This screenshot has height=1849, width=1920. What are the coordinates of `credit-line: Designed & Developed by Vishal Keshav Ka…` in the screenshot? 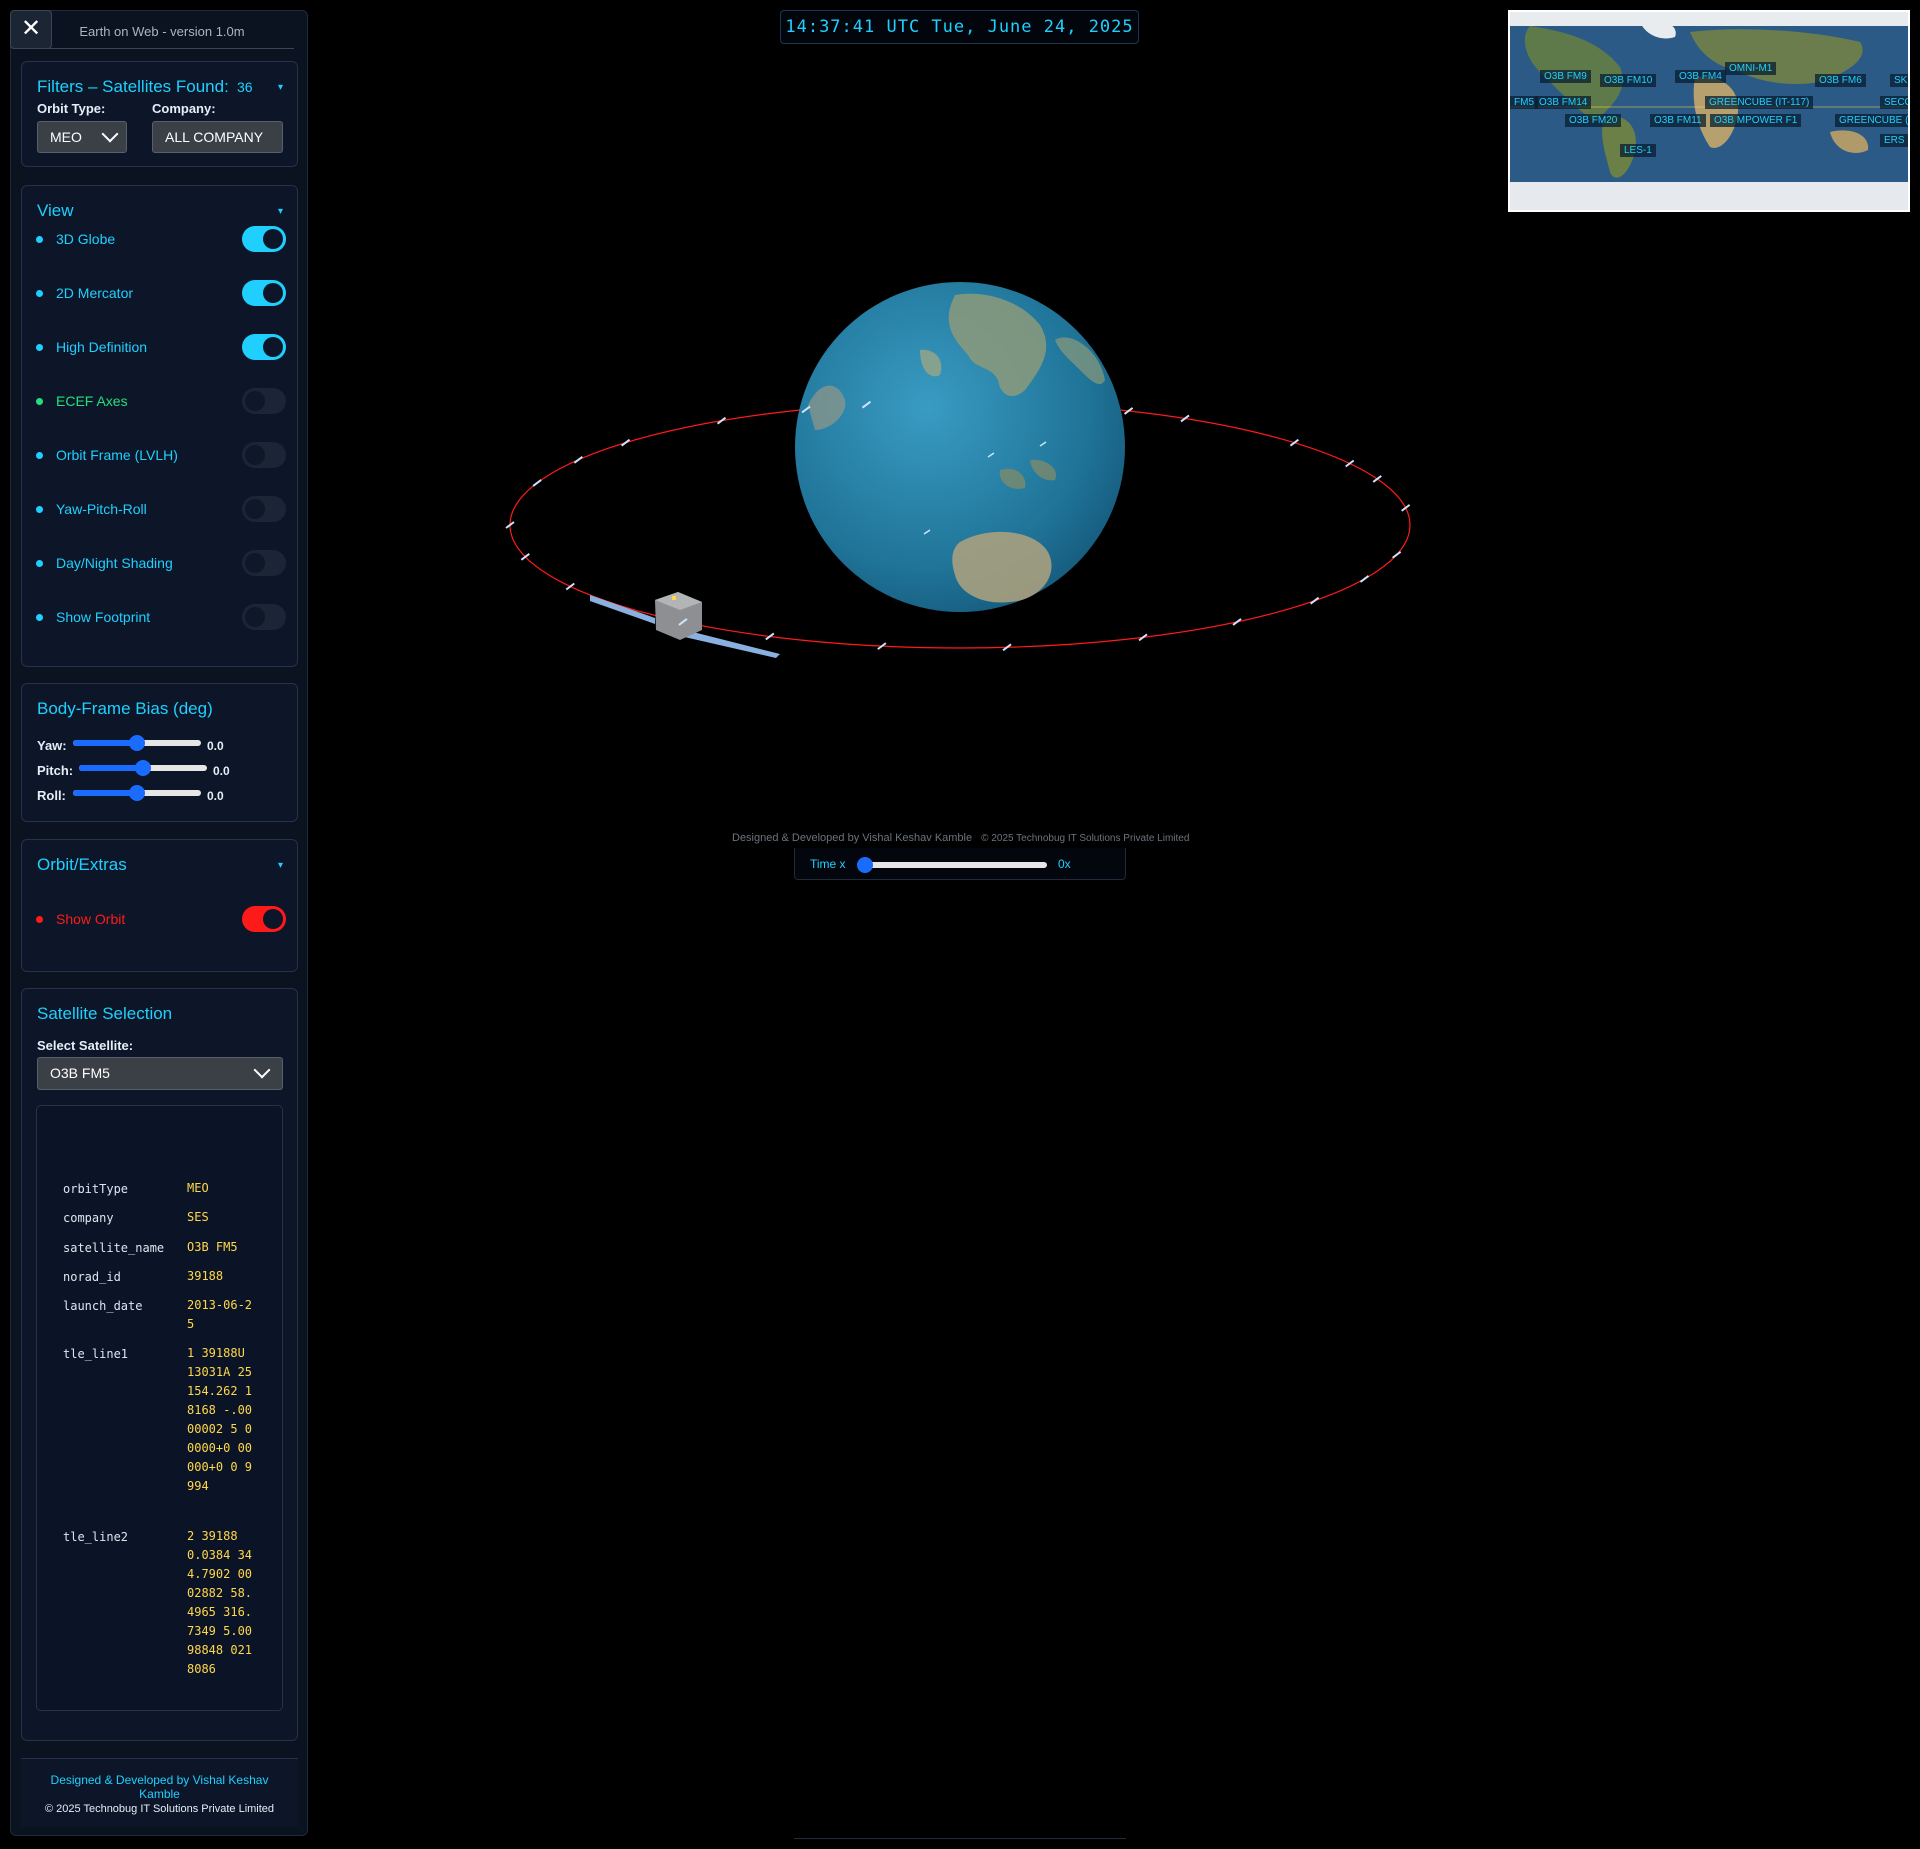 It's located at (960, 838).